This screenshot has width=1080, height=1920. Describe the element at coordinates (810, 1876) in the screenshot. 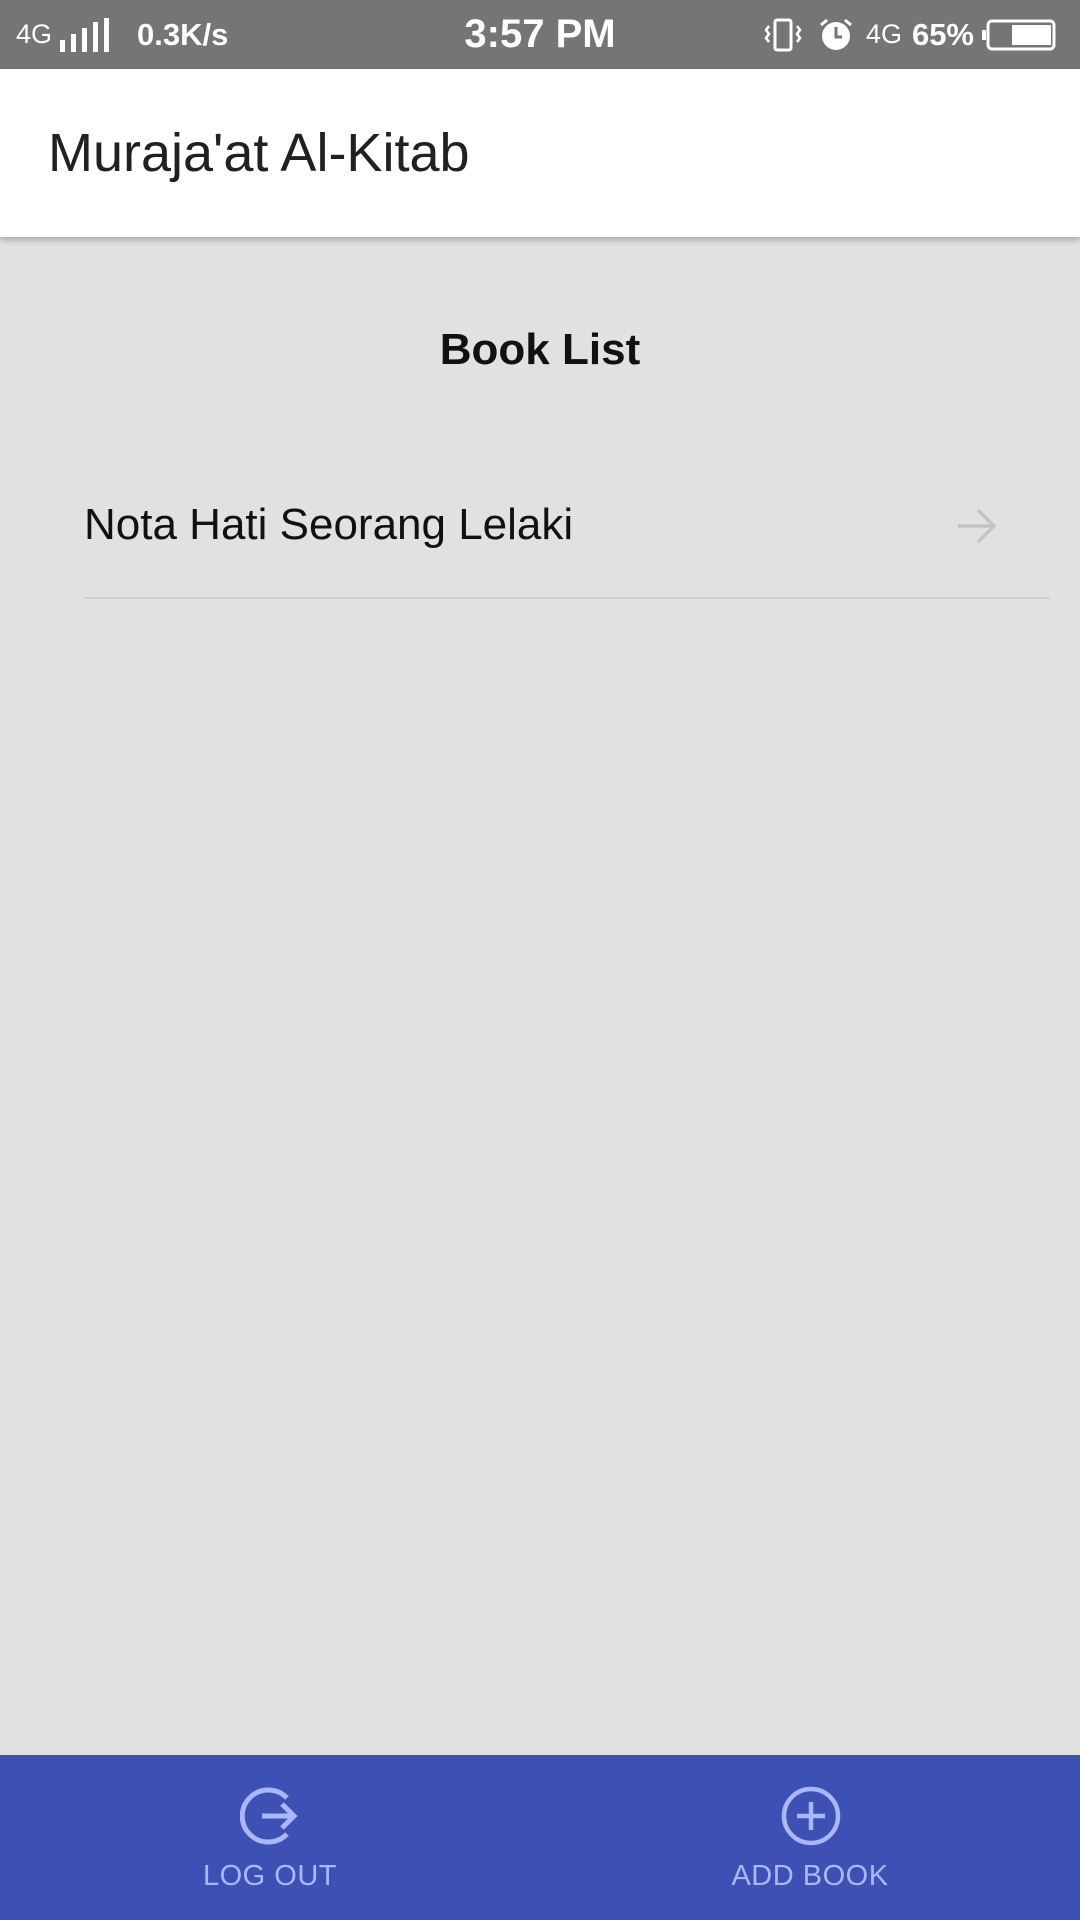

I see `add-book-label: ADD BOOK` at that location.